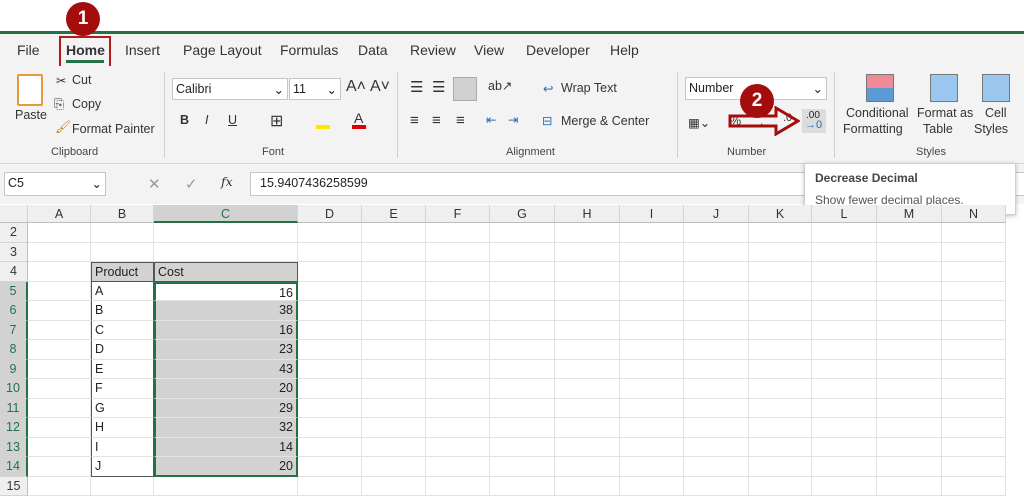  What do you see at coordinates (31, 115) in the screenshot?
I see `paste-button: Paste` at bounding box center [31, 115].